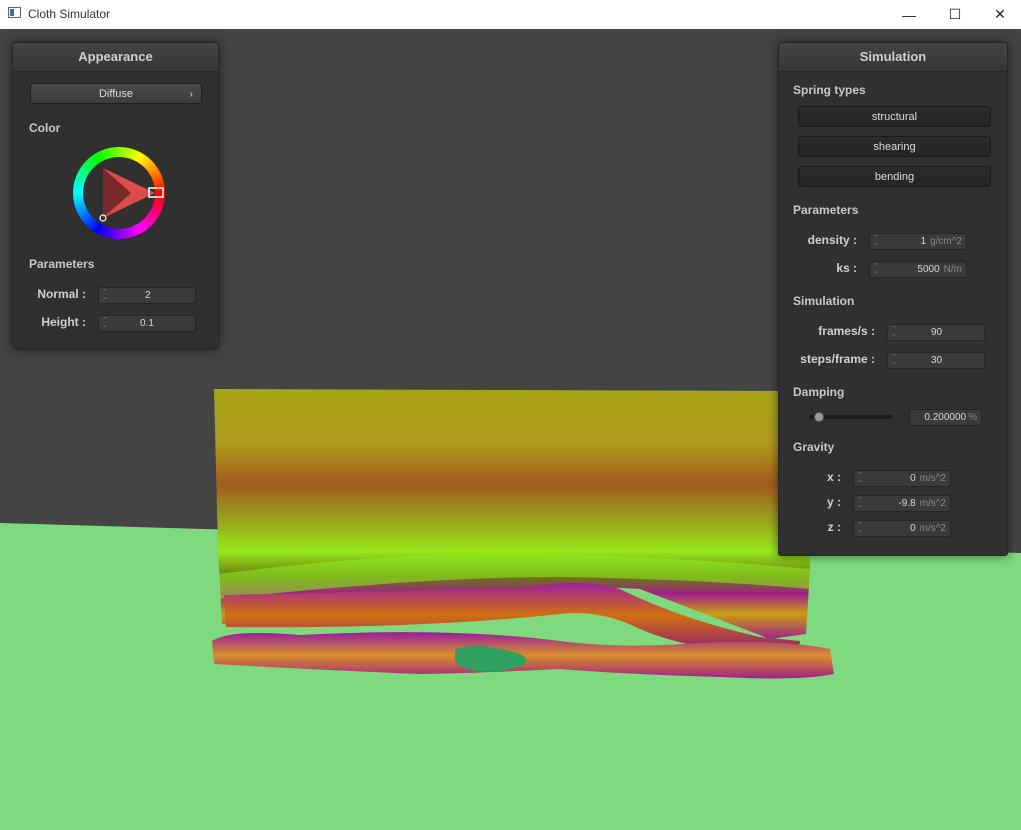 This screenshot has height=830, width=1021. What do you see at coordinates (45, 128) in the screenshot?
I see `color-label: Color` at bounding box center [45, 128].